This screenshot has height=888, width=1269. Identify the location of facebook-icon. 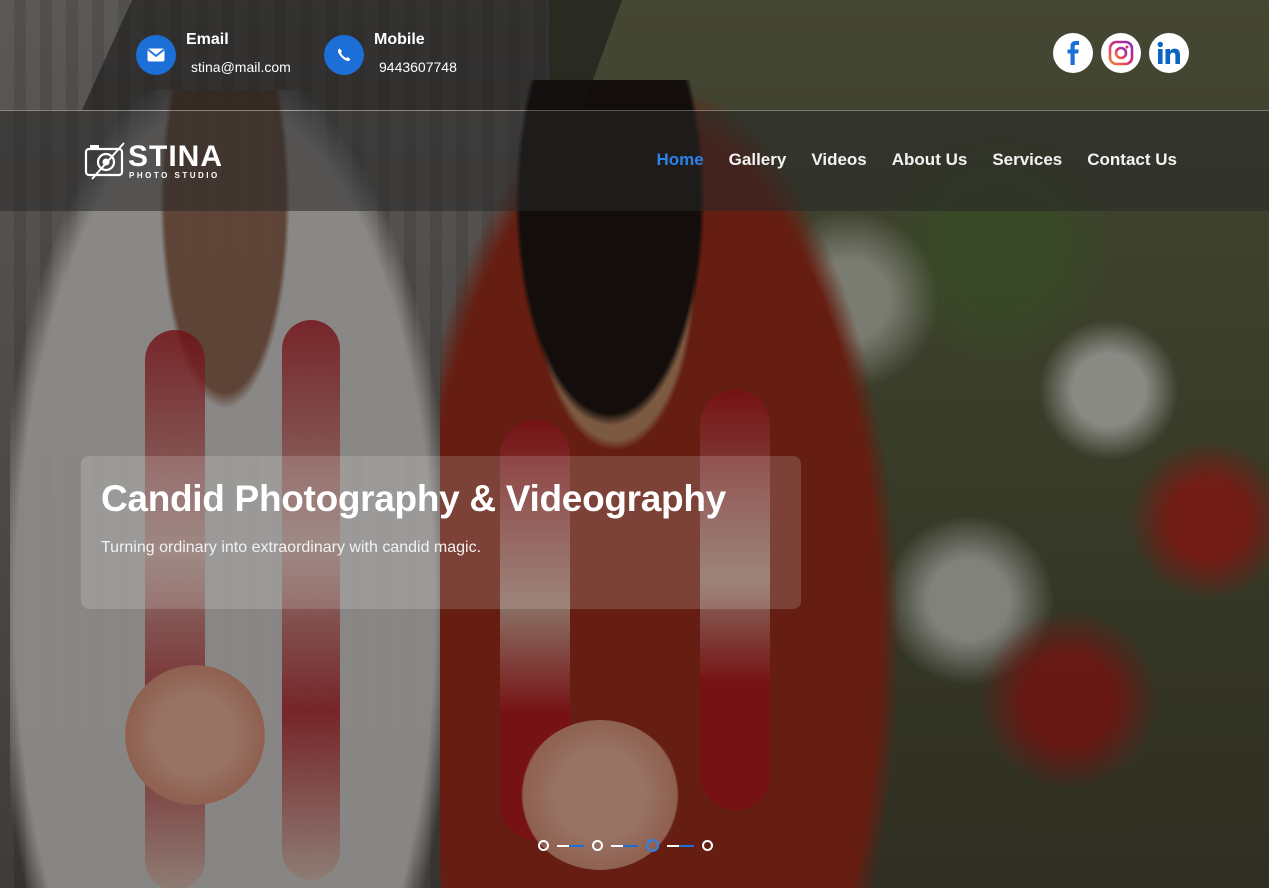
(1073, 53).